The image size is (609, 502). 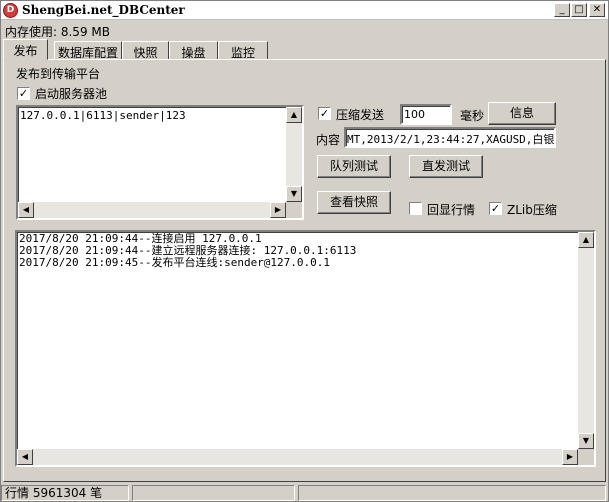 I want to click on direct-test-button: 直发测试, so click(x=446, y=166).